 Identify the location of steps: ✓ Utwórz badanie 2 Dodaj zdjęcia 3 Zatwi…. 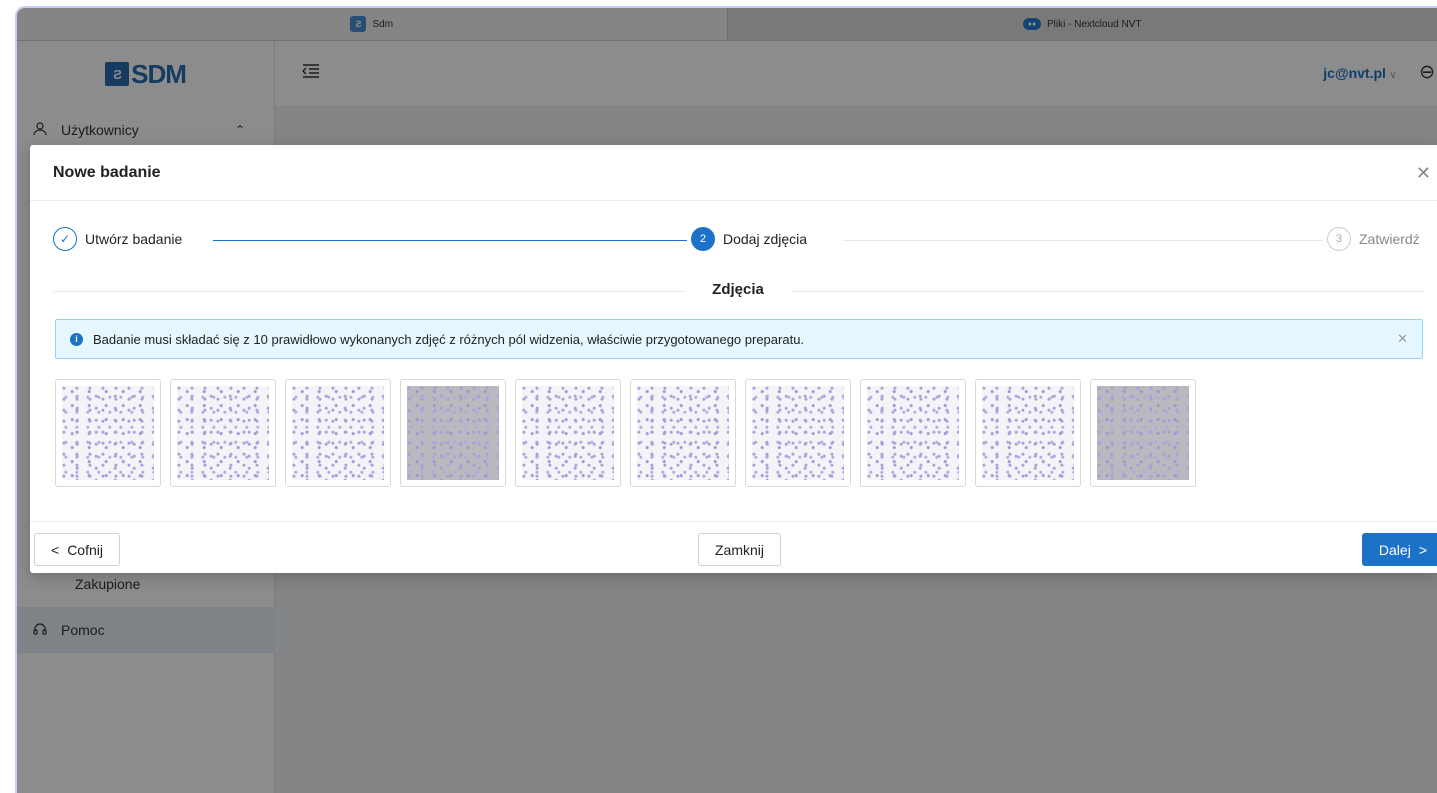
(738, 241).